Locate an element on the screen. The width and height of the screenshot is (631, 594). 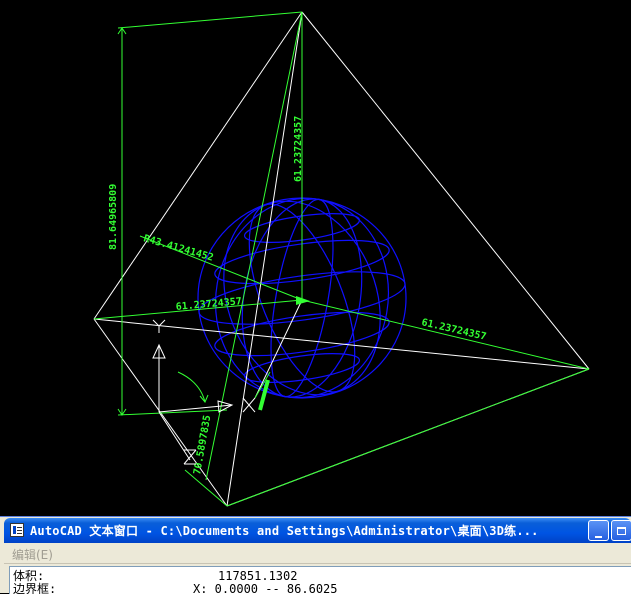
dim-right-label: 61.23724357 is located at coordinates (453, 330).